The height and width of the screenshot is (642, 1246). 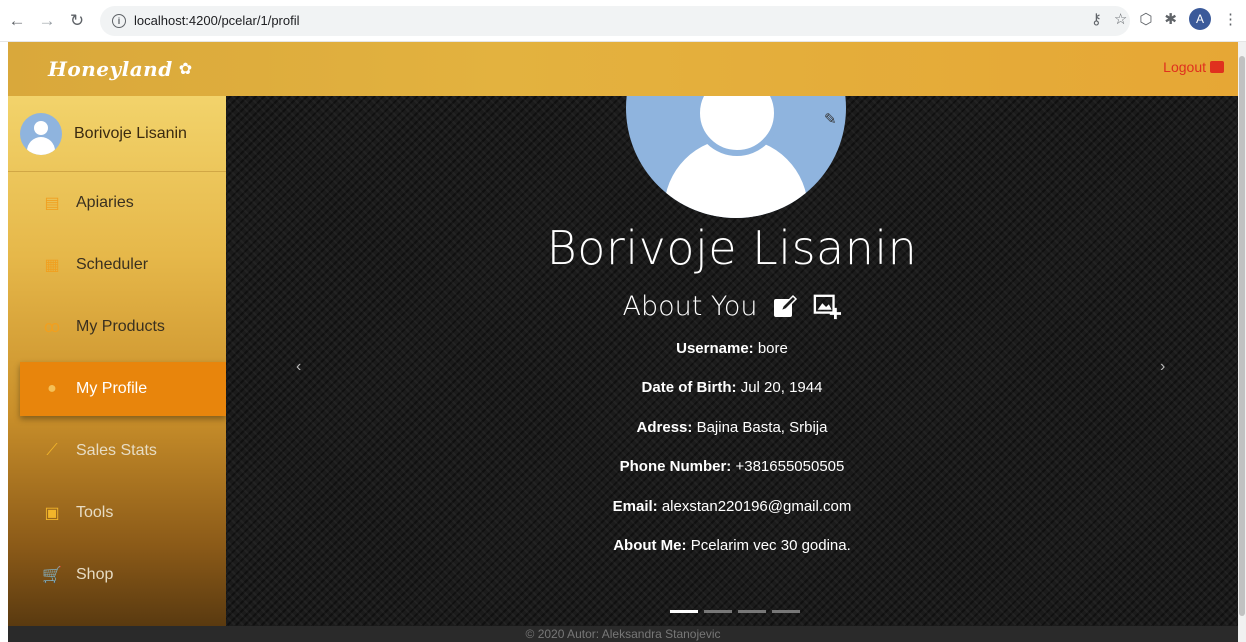 What do you see at coordinates (735, 611) in the screenshot?
I see `carousel-indicators` at bounding box center [735, 611].